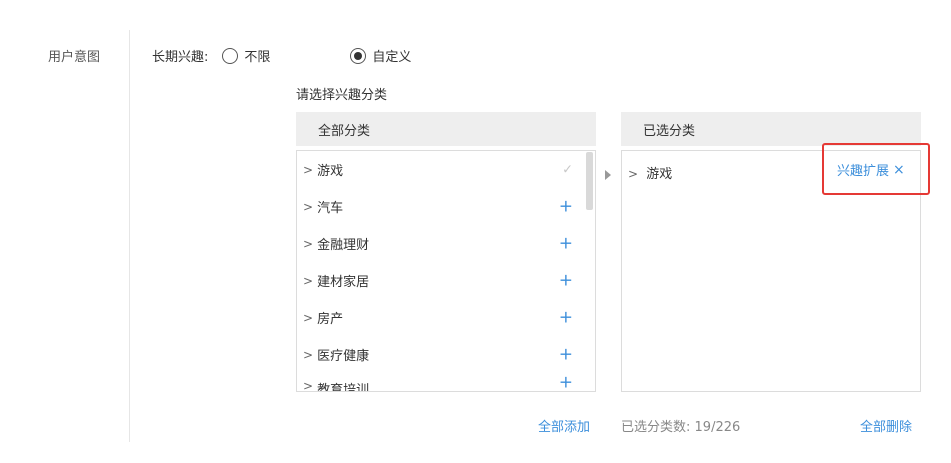  What do you see at coordinates (330, 319) in the screenshot?
I see `category-label: 房产` at bounding box center [330, 319].